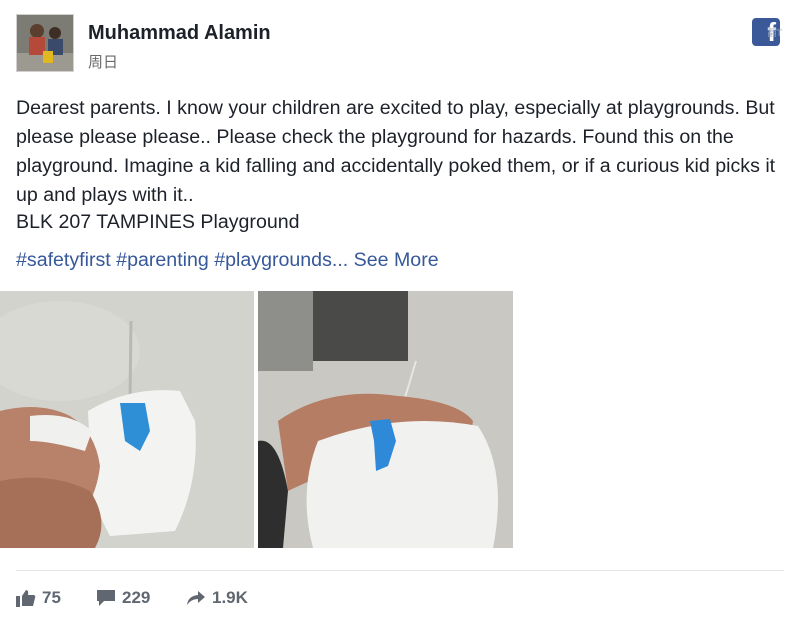 The width and height of the screenshot is (800, 626). Describe the element at coordinates (400, 570) in the screenshot. I see `divider` at that location.